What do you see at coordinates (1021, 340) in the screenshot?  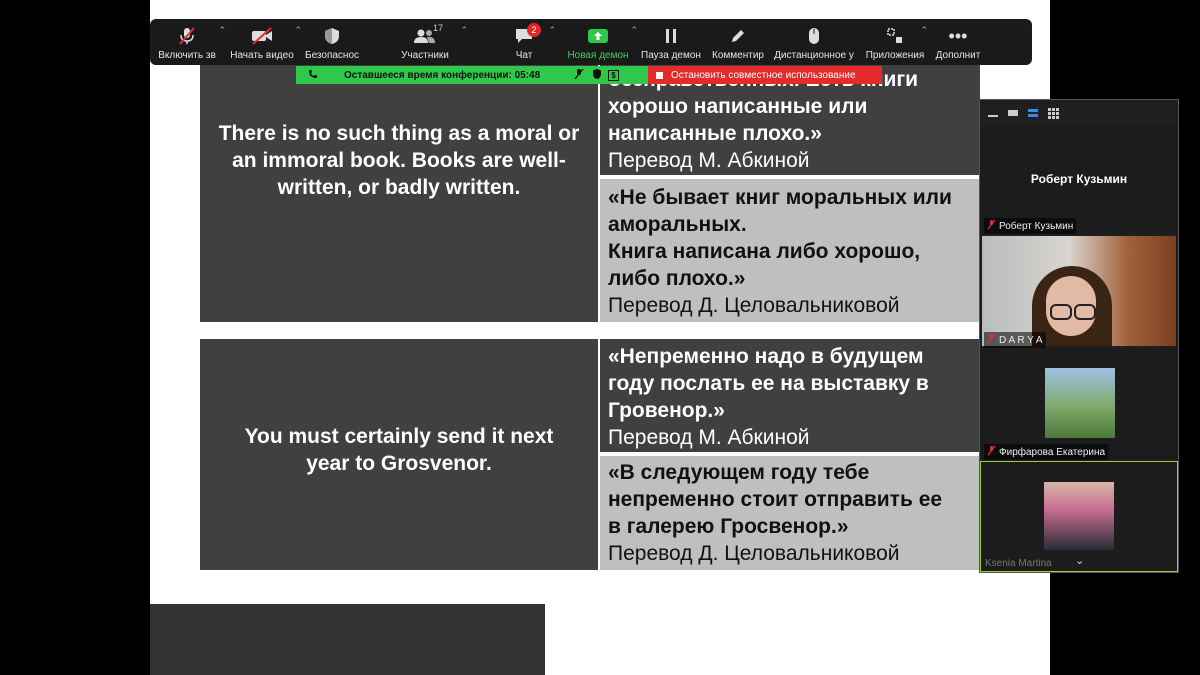 I see `participant-name: D A R Y A` at bounding box center [1021, 340].